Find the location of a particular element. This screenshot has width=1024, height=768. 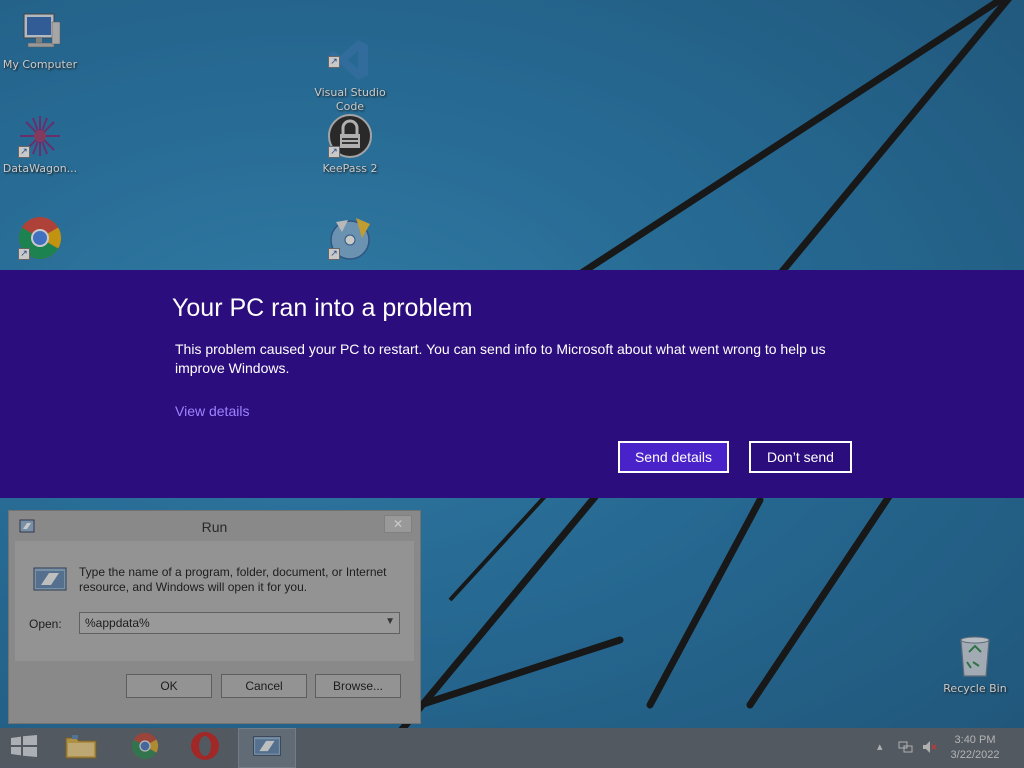

error-title: Your PC ran into a problem is located at coordinates (322, 308).